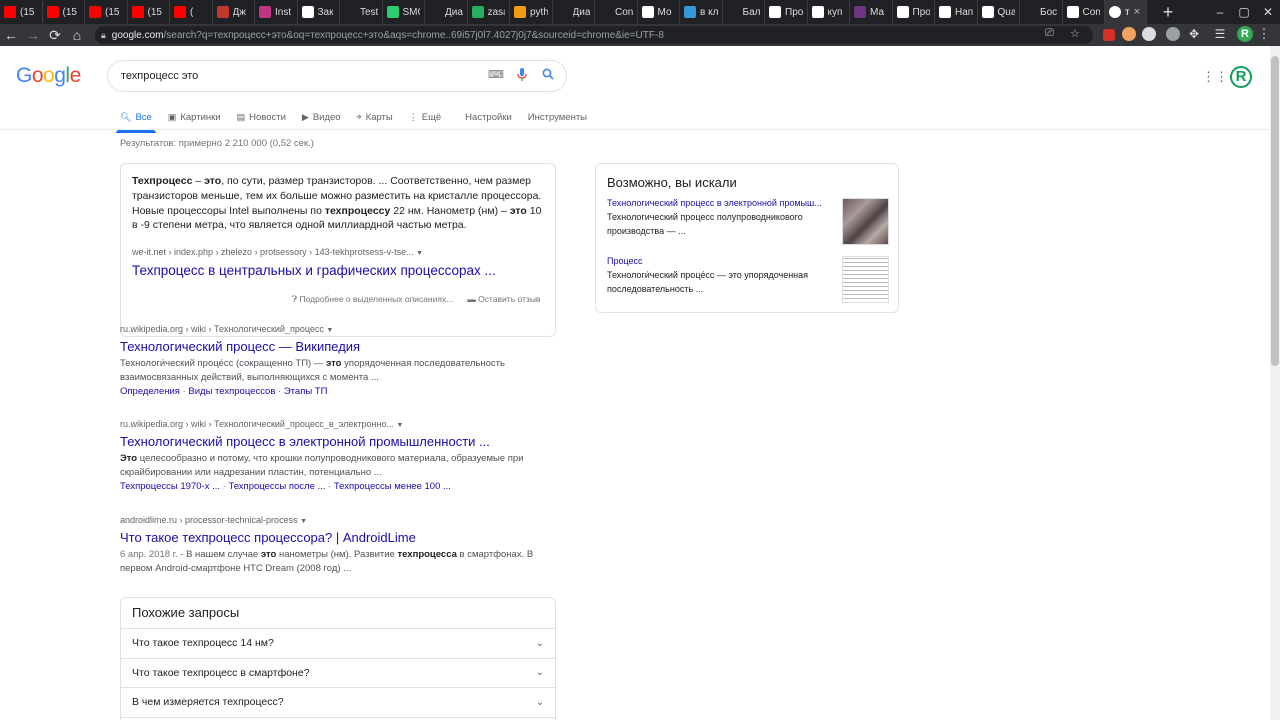  Describe the element at coordinates (48, 76) in the screenshot. I see `google-logo: Google` at that location.